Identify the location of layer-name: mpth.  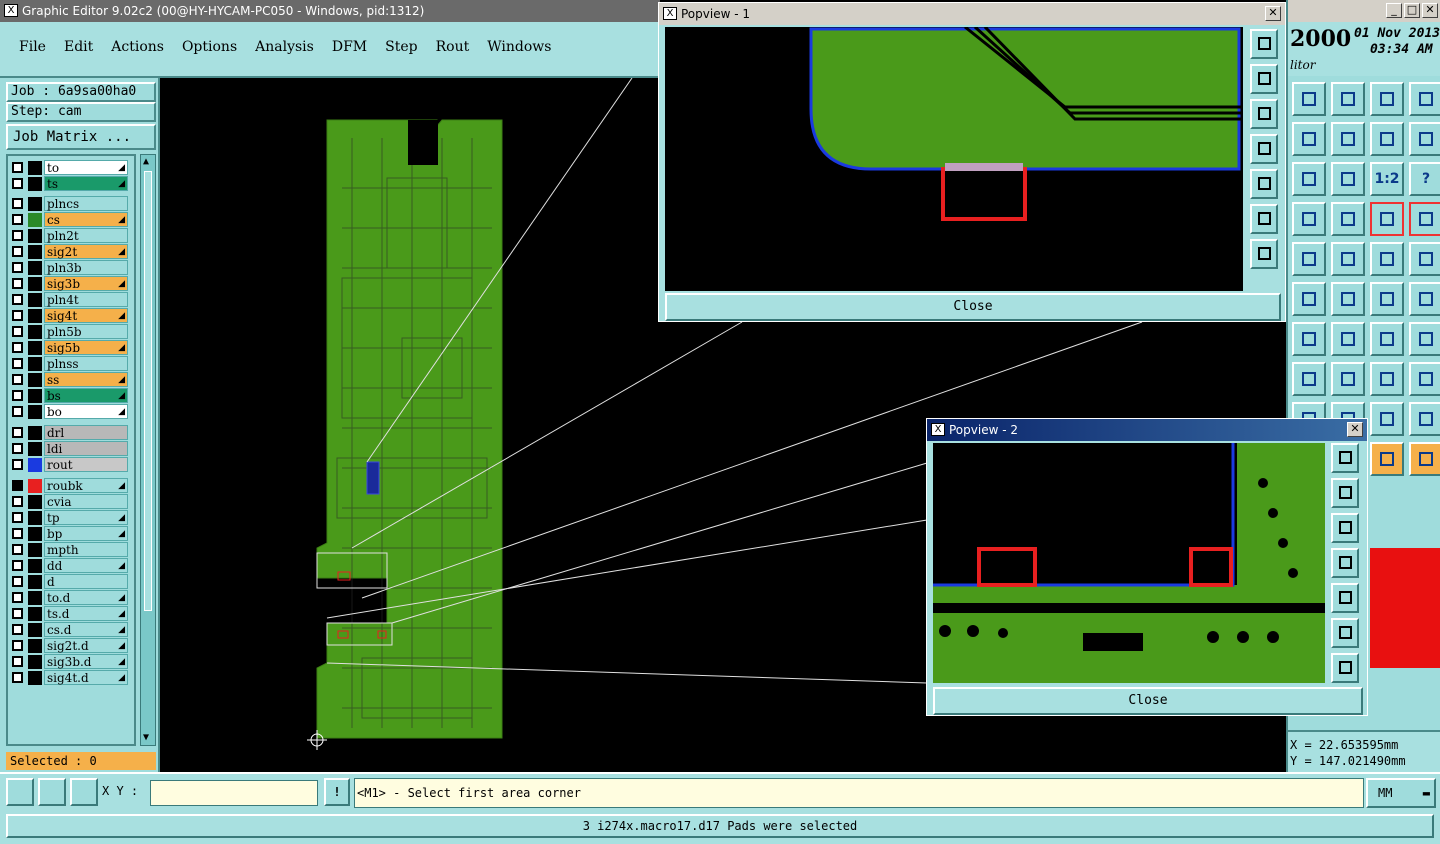
(86, 549).